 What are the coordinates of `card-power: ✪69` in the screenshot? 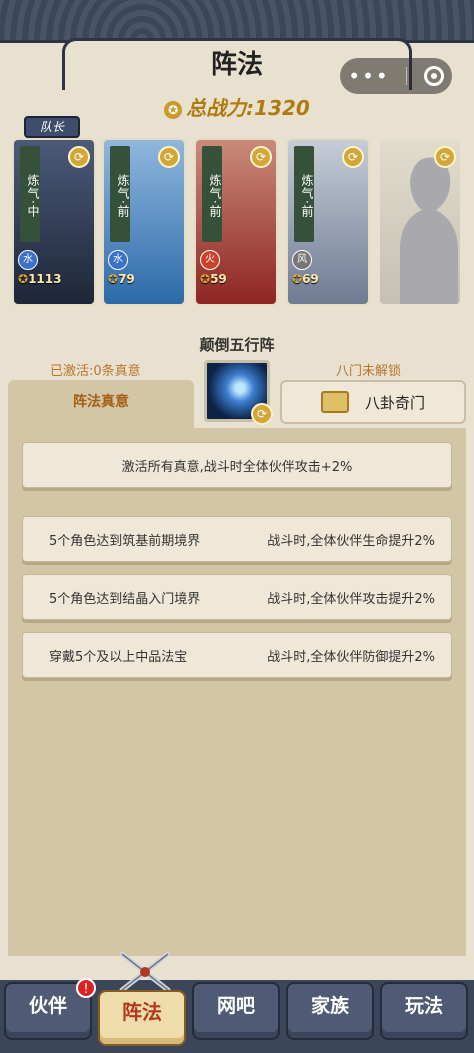 It's located at (305, 279).